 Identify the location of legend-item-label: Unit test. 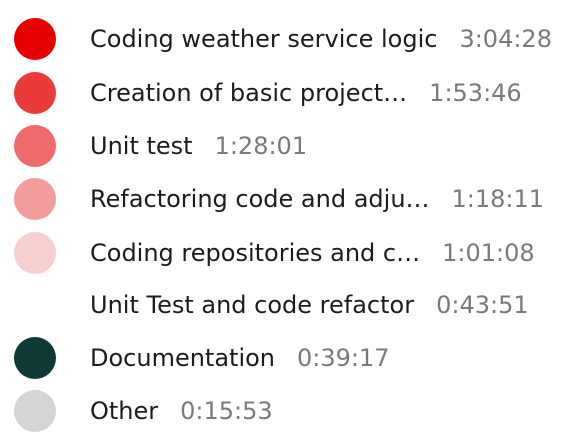
(141, 146).